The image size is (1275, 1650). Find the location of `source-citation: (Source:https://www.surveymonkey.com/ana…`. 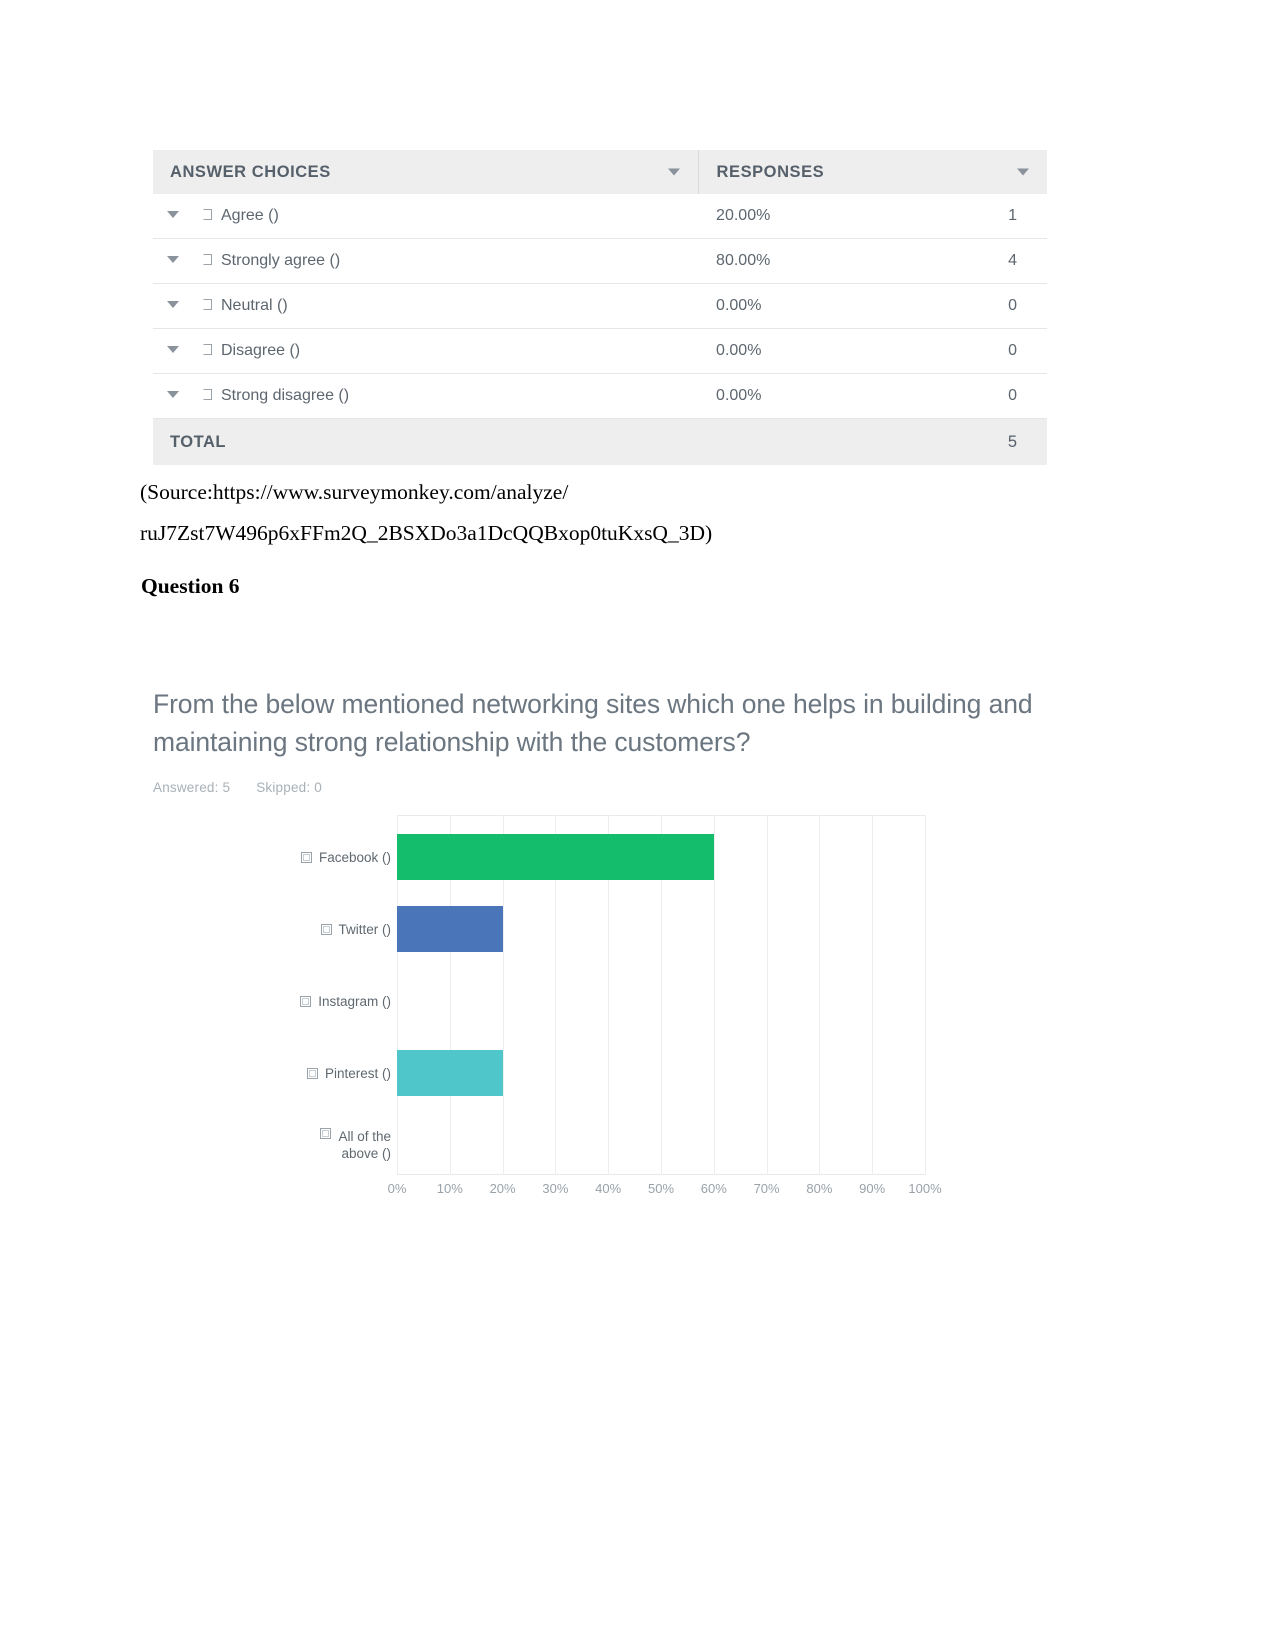

source-citation: (Source:https://www.surveymonkey.com/ana… is located at coordinates (590, 513).